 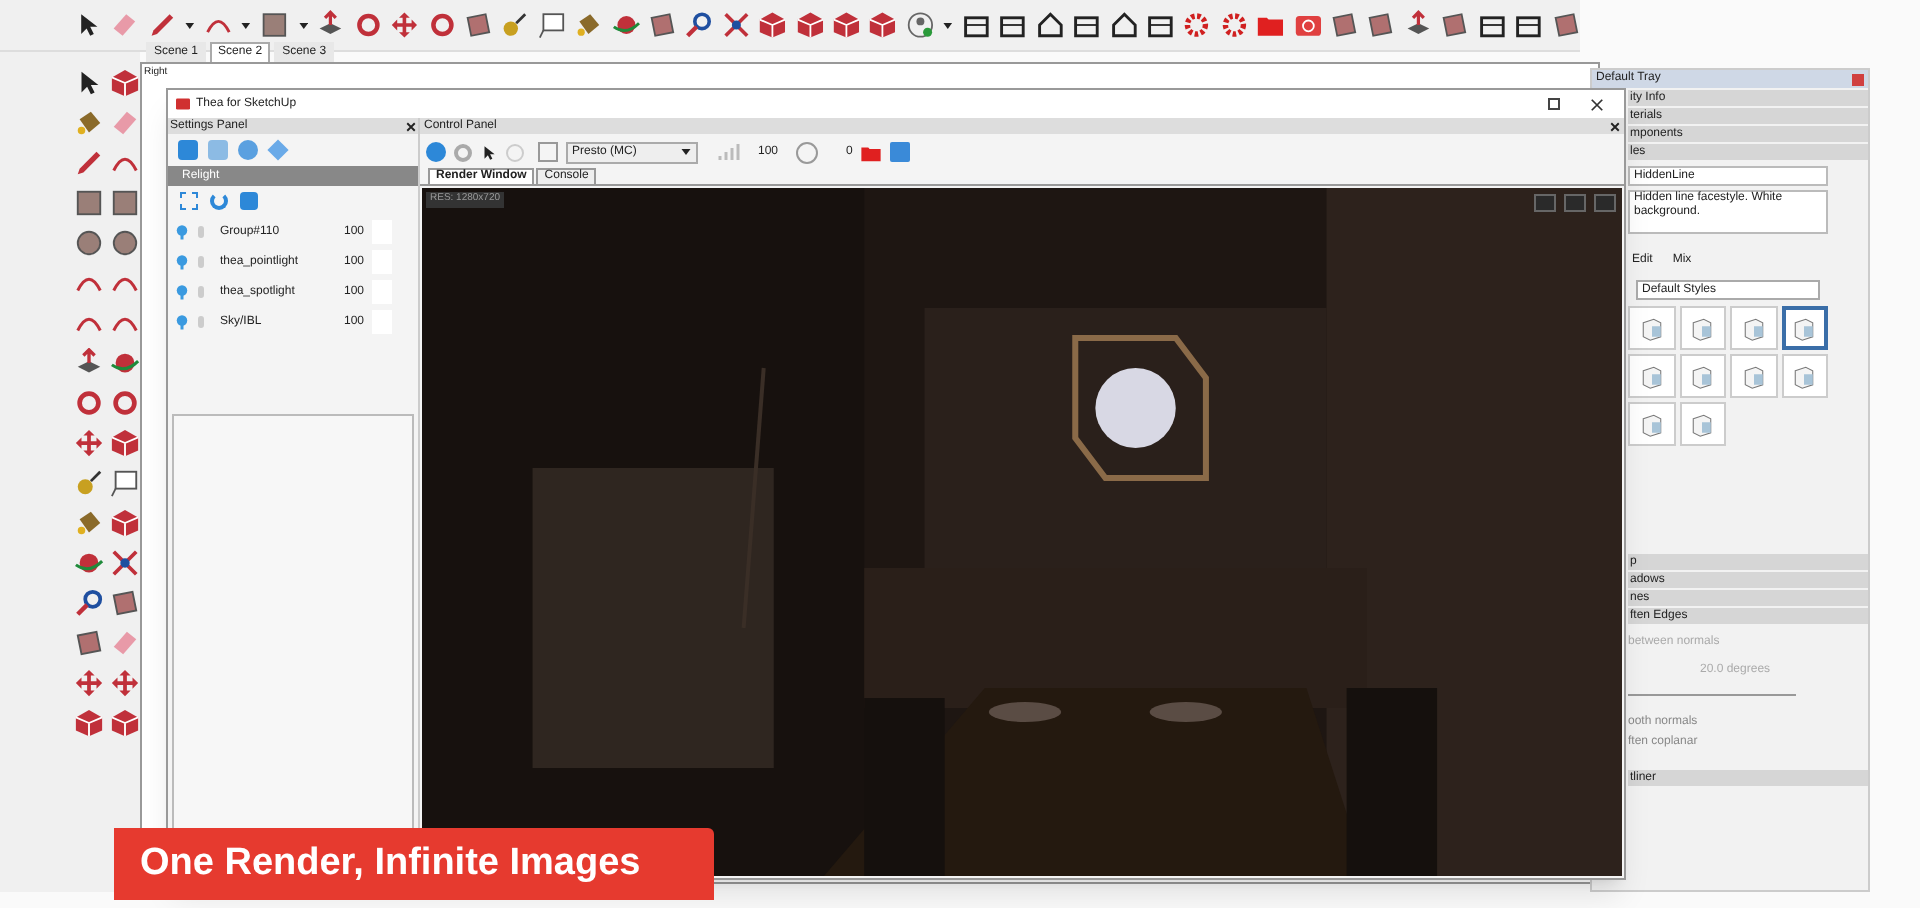 I want to click on signal-bars-icon, so click(x=730, y=152).